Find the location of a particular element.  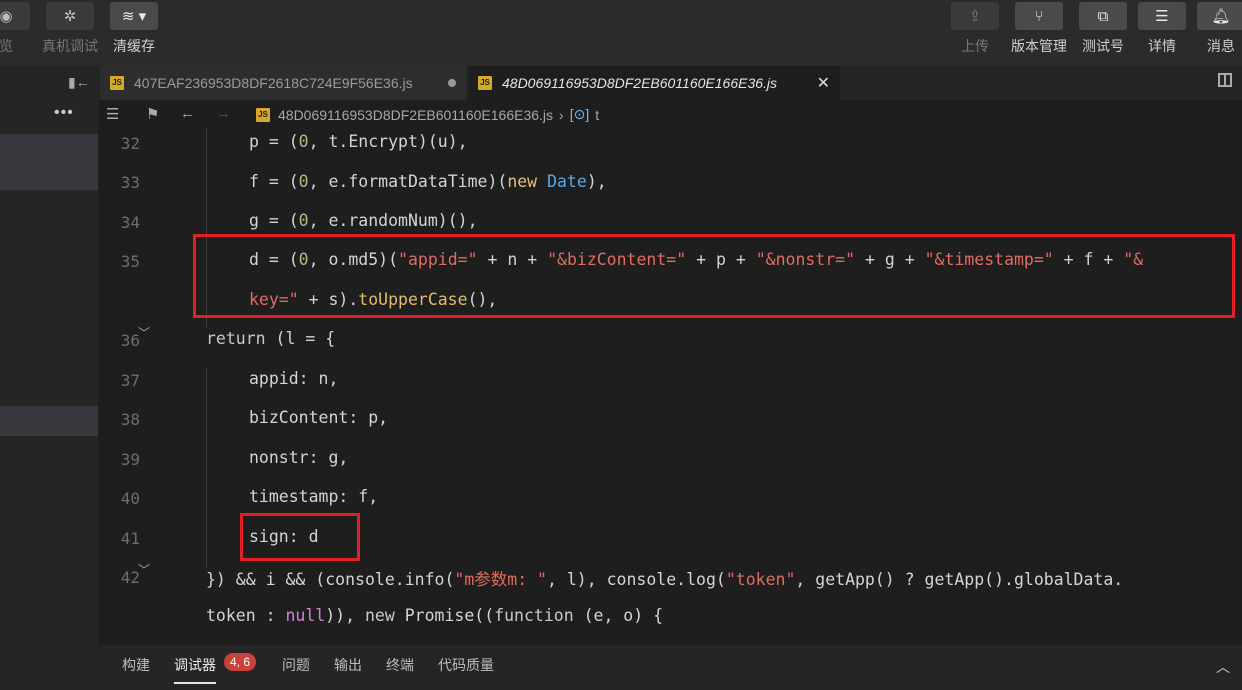

code-token: formatDataTime is located at coordinates (418, 181).